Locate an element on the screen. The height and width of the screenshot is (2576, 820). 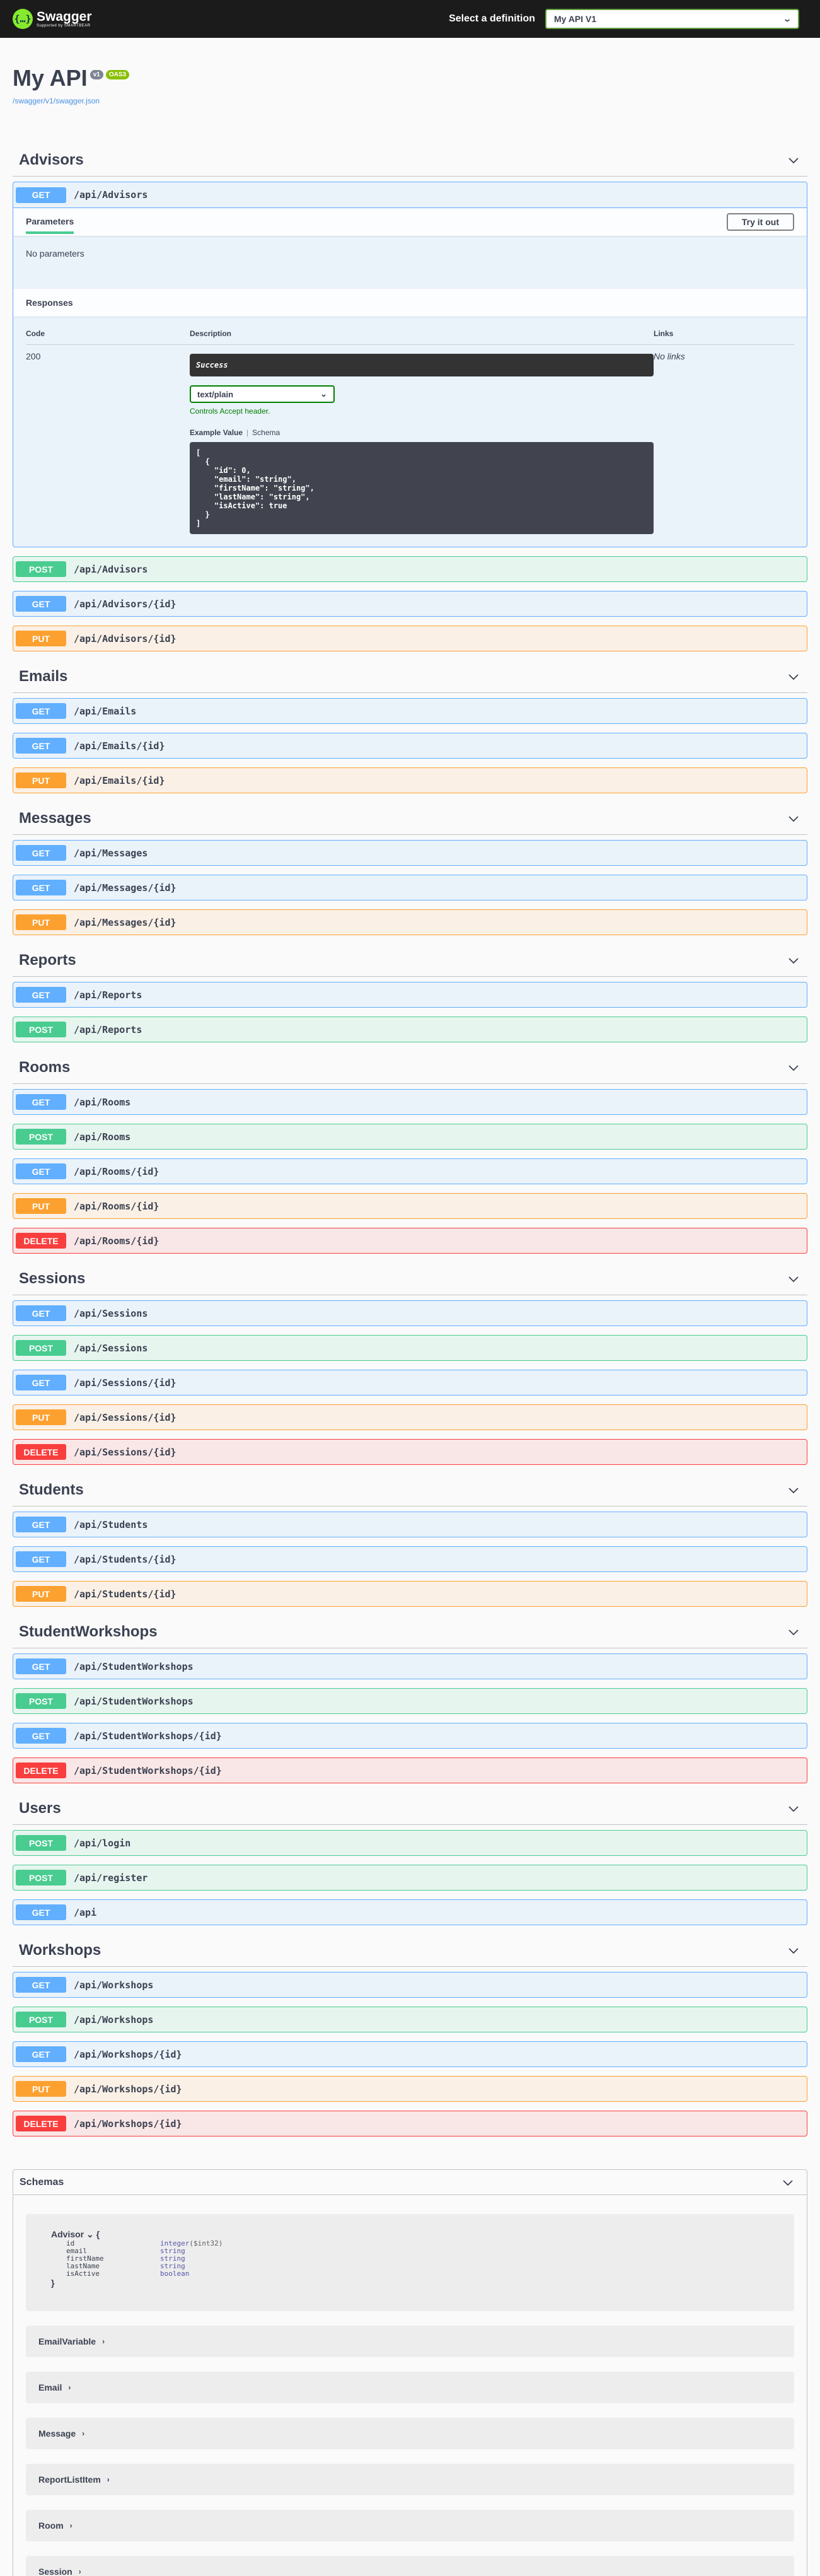
operation-put: PUT/api/Students/{id} is located at coordinates (410, 1594).